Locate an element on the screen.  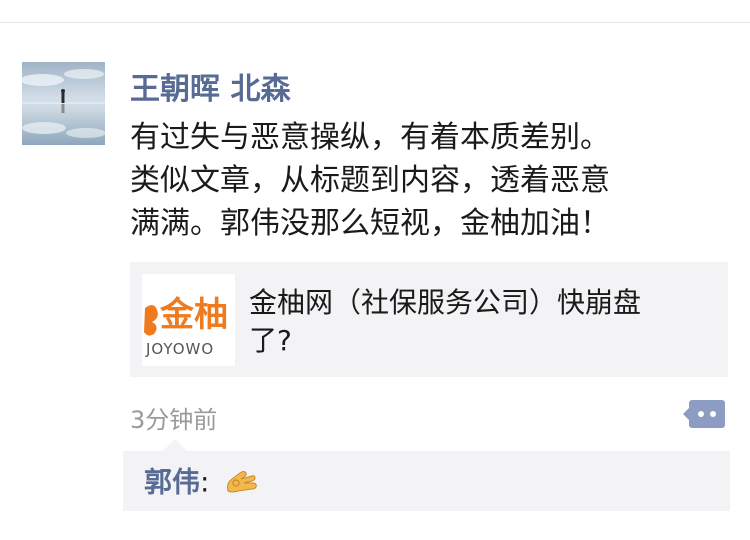
top-divider is located at coordinates (375, 22).